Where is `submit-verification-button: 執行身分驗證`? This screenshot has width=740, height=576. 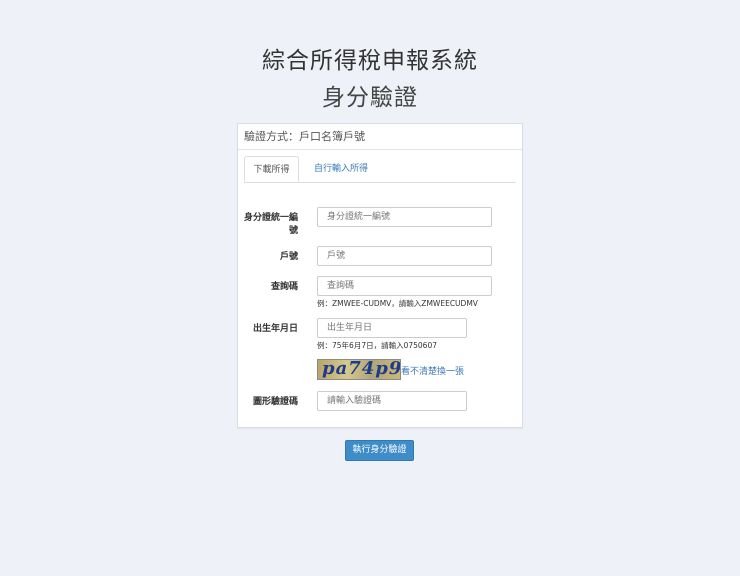 submit-verification-button: 執行身分驗證 is located at coordinates (379, 450).